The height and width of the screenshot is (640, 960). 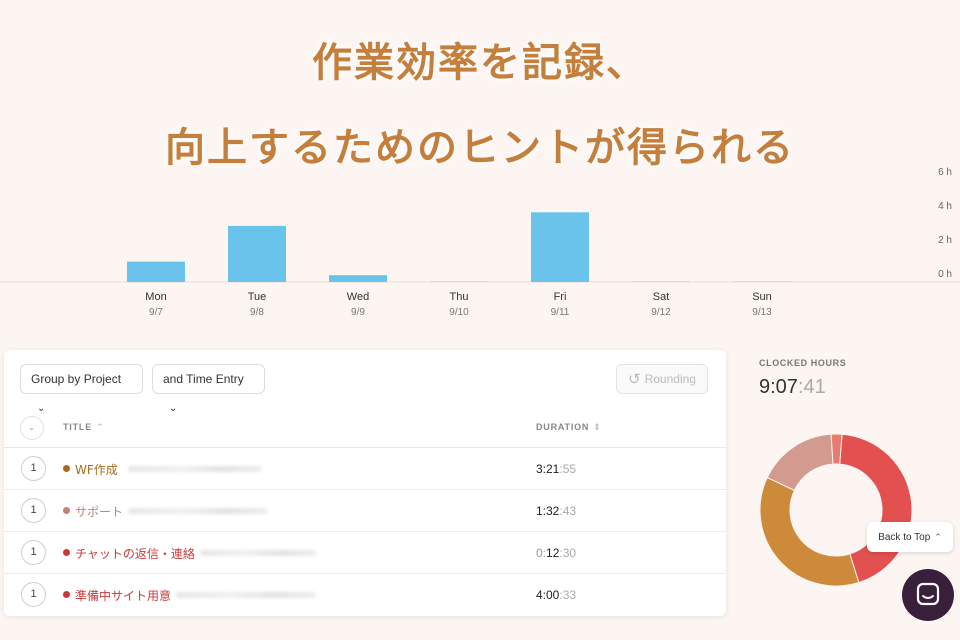 I want to click on back-to-top-label: Back to Top, so click(x=904, y=537).